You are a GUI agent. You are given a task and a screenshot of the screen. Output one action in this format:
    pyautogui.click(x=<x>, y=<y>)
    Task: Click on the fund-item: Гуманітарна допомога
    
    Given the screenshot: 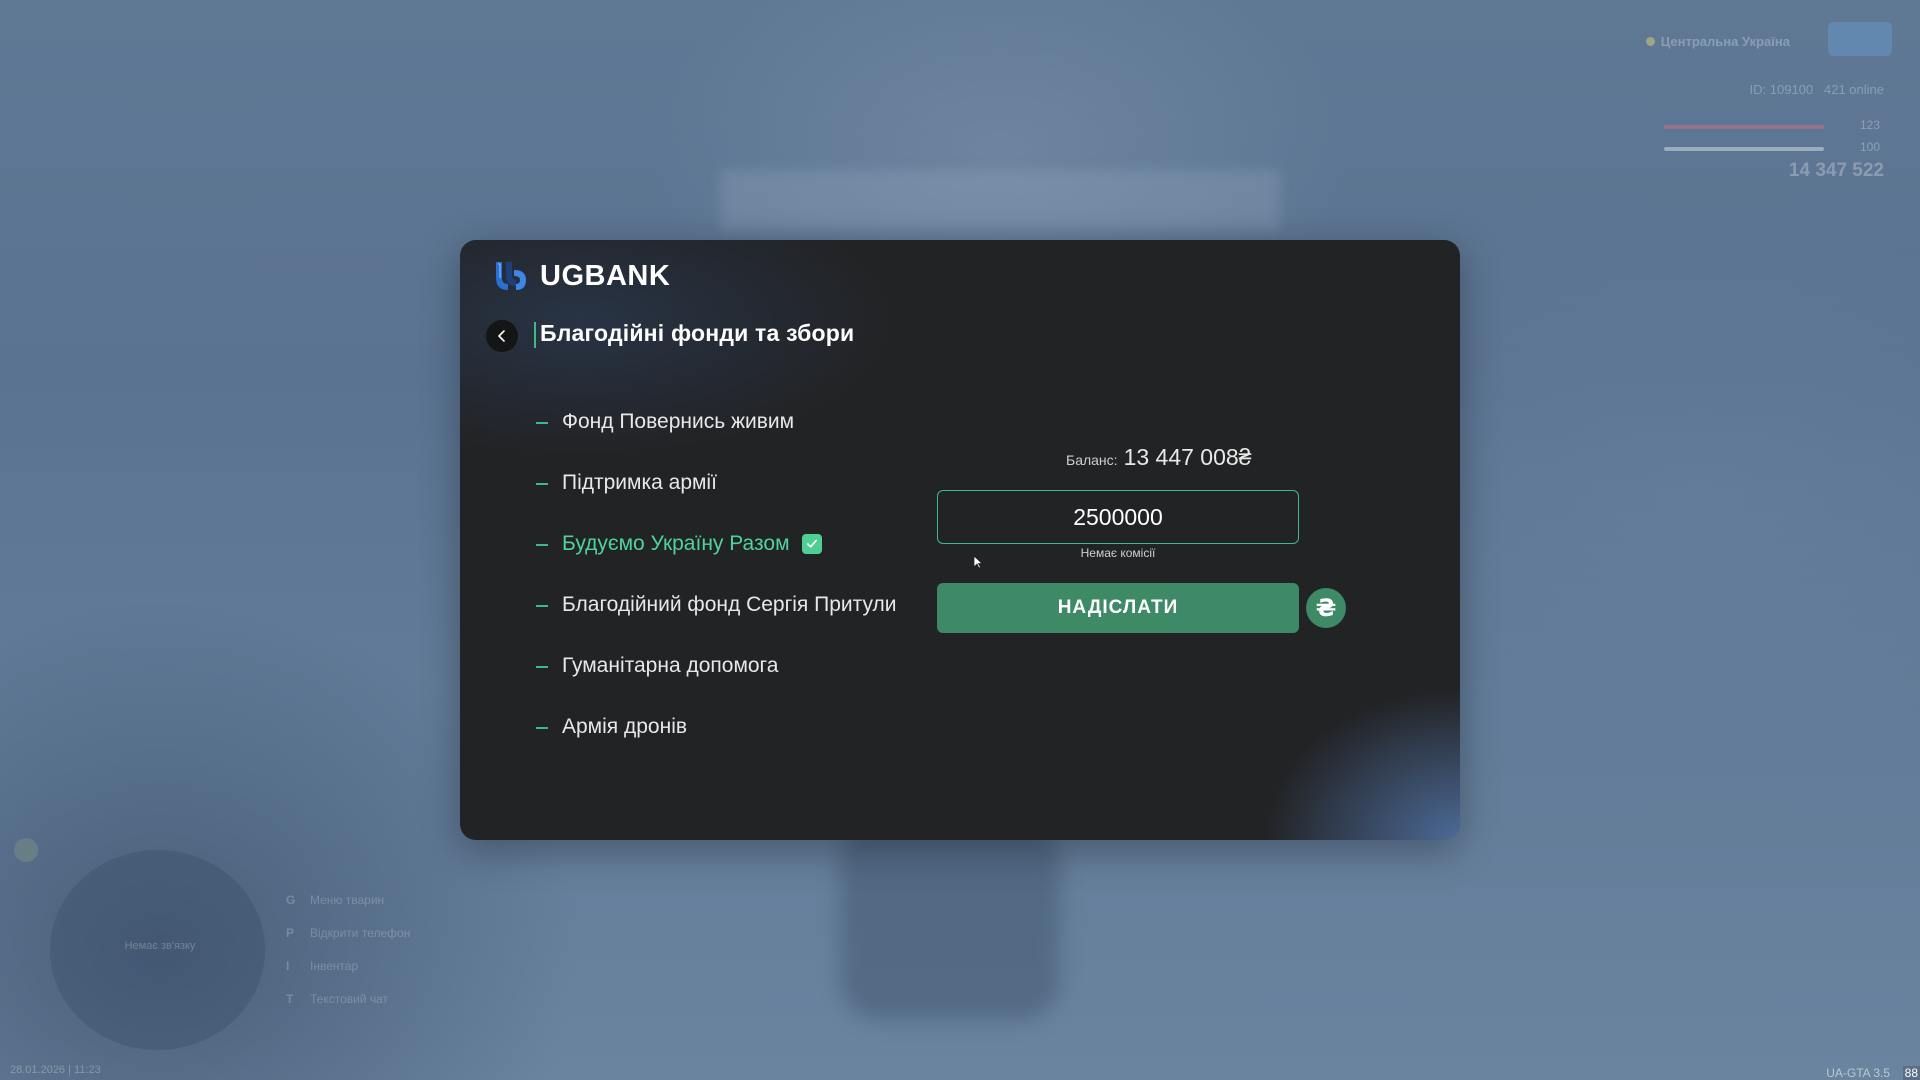 What is the action you would take?
    pyautogui.click(x=716, y=684)
    